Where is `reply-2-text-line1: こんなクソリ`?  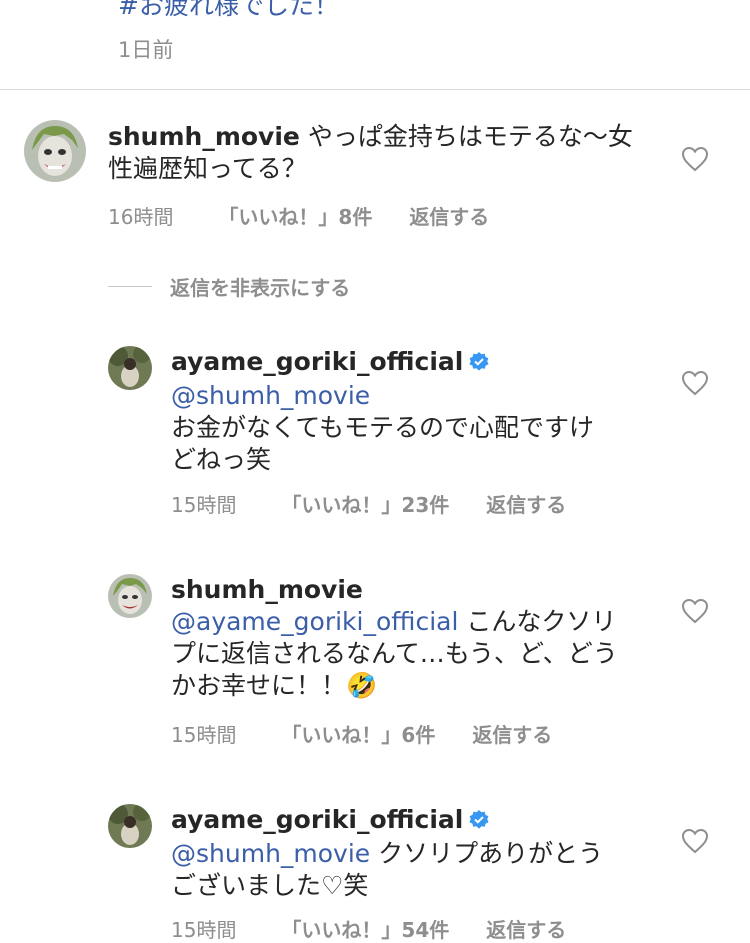 reply-2-text-line1: こんなクソリ is located at coordinates (537, 621).